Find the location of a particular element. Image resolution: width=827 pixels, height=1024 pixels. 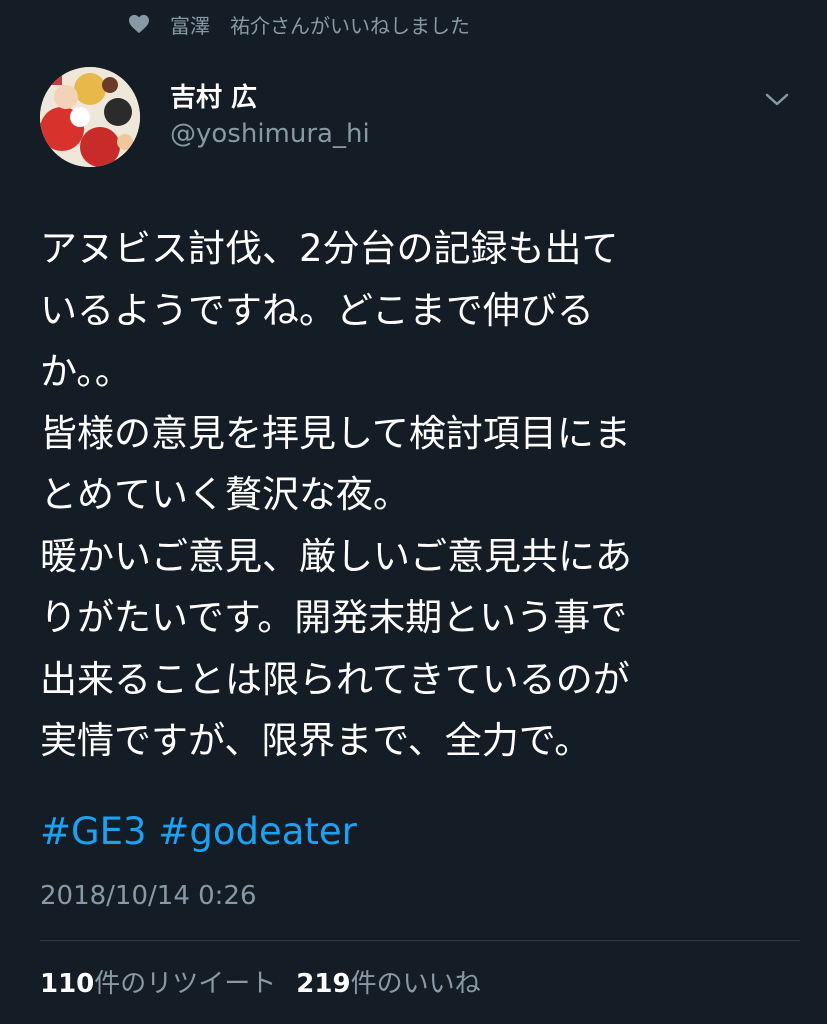

likes-stat: 219 件のいいね is located at coordinates (388, 984).